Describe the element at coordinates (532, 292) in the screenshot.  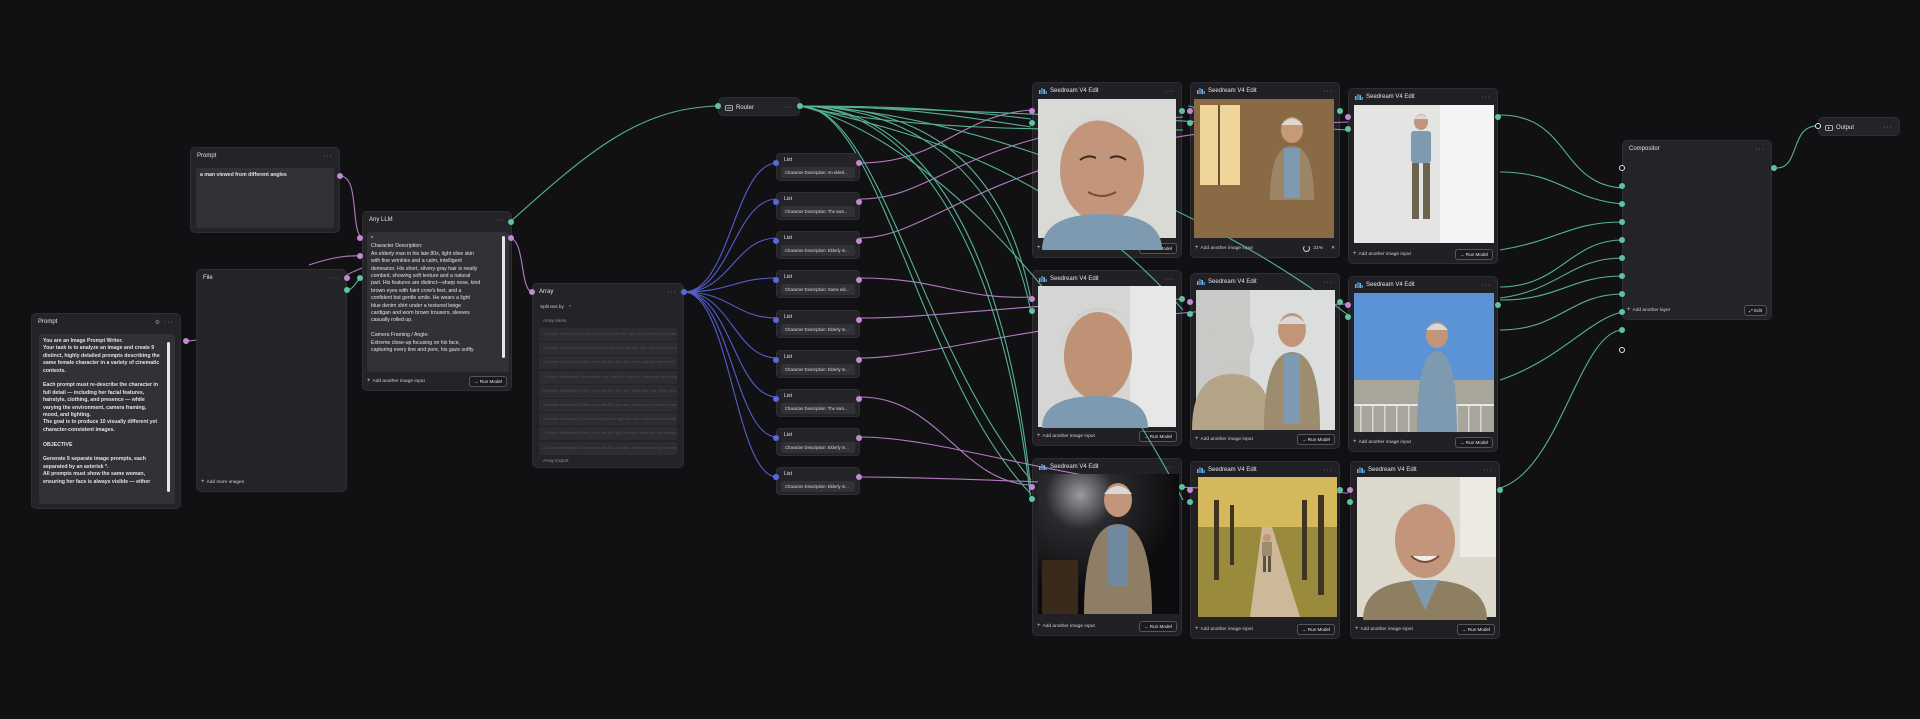
I see `array-input-port` at that location.